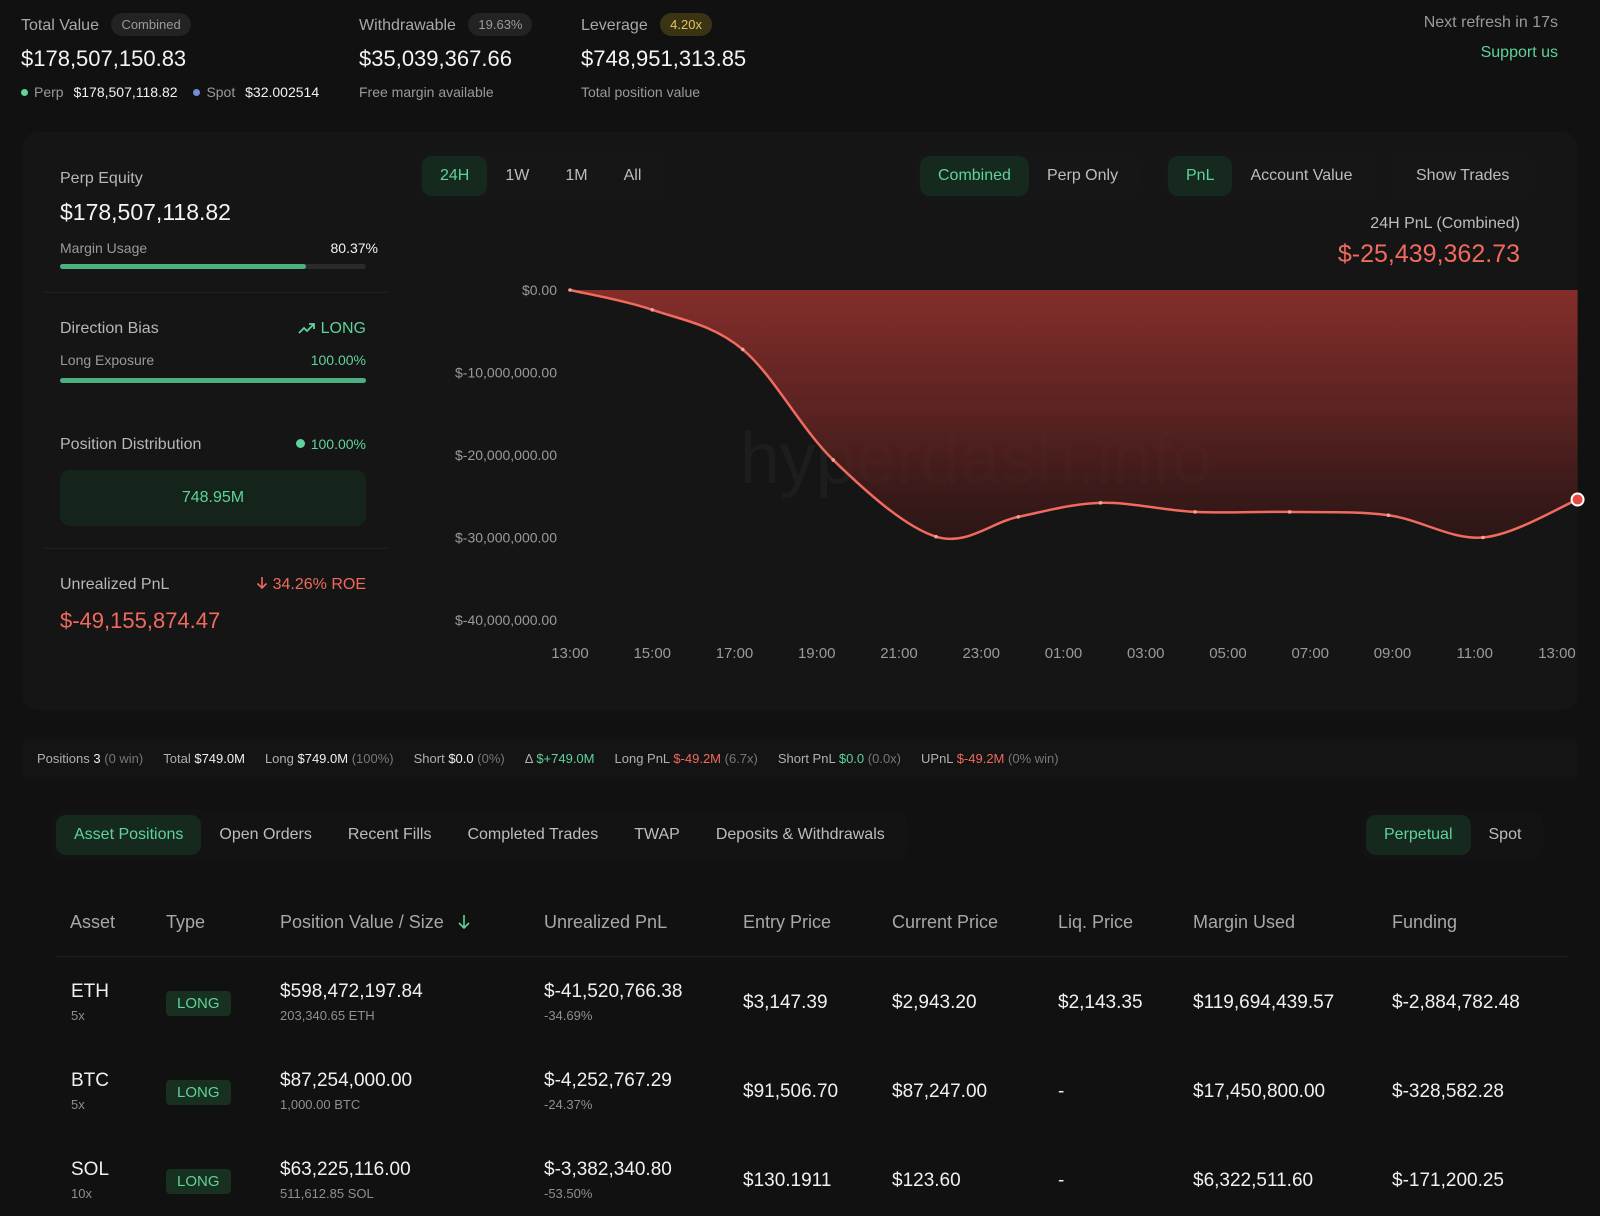 This screenshot has width=1600, height=1216. What do you see at coordinates (568, 1015) in the screenshot?
I see `unrealized-pnl-pct: -34.69%` at bounding box center [568, 1015].